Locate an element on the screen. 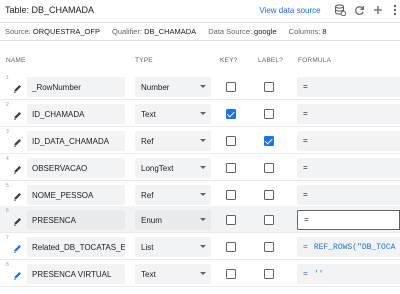 This screenshot has height=294, width=400. refresh-icon is located at coordinates (359, 10).